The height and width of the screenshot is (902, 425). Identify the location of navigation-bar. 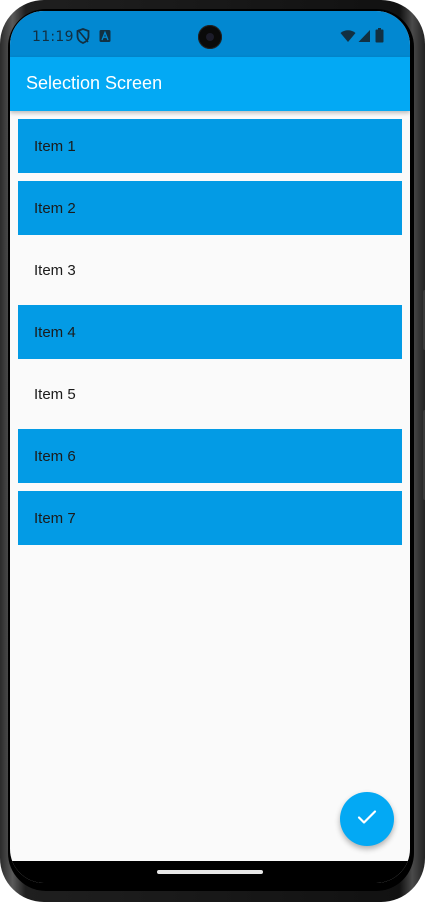
(210, 872).